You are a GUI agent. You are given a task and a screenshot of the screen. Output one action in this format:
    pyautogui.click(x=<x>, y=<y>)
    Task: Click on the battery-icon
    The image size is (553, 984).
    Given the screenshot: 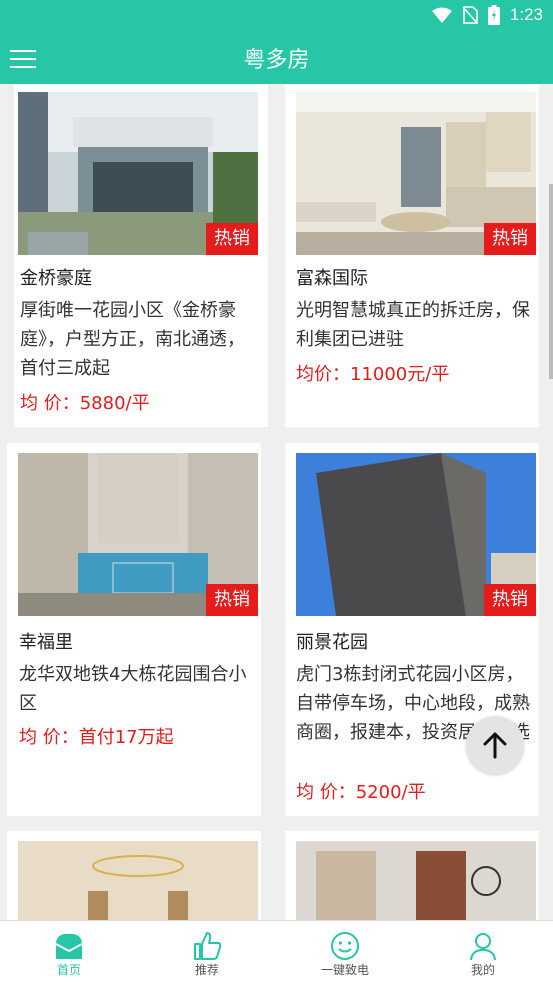 What is the action you would take?
    pyautogui.click(x=493, y=15)
    